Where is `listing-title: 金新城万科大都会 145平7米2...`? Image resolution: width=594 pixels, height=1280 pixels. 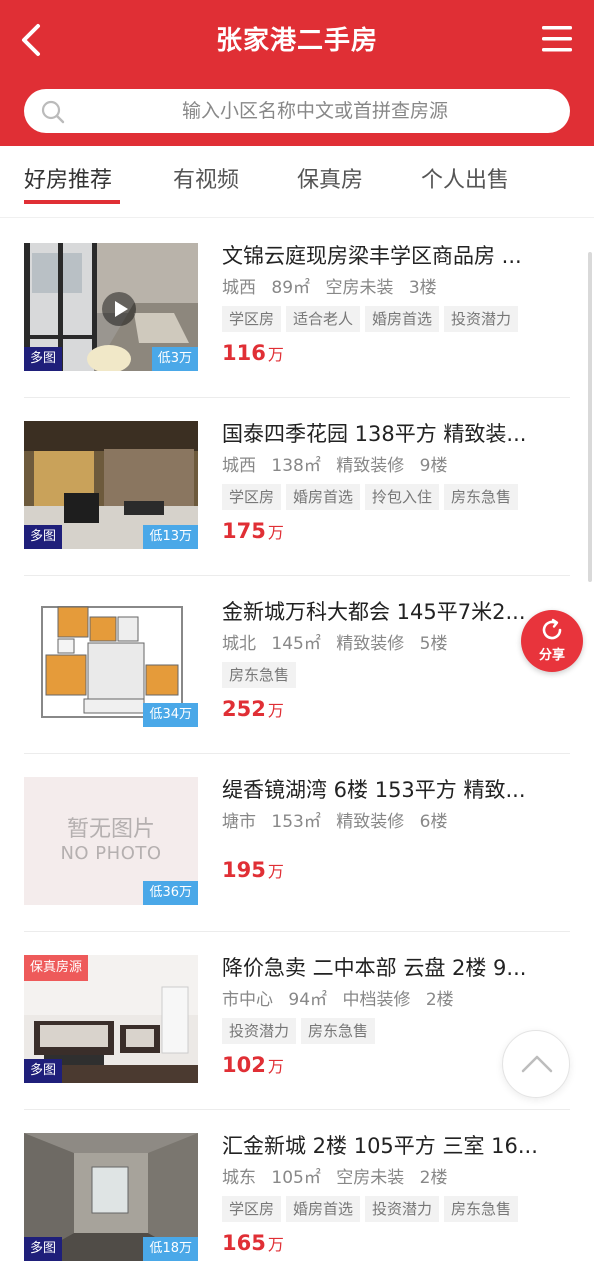 listing-title: 金新城万科大都会 145平7米2... is located at coordinates (374, 612).